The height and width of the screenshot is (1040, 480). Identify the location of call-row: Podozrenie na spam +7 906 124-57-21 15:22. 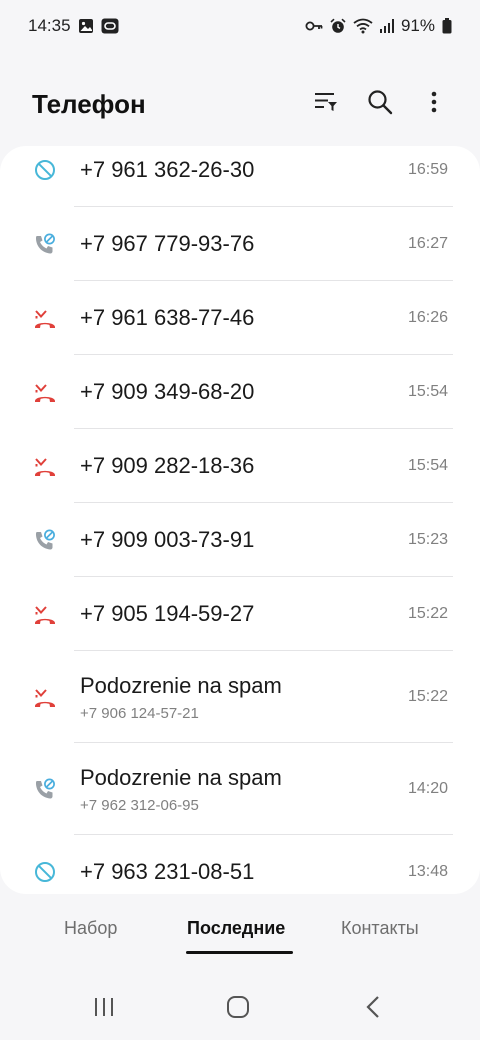
(240, 697).